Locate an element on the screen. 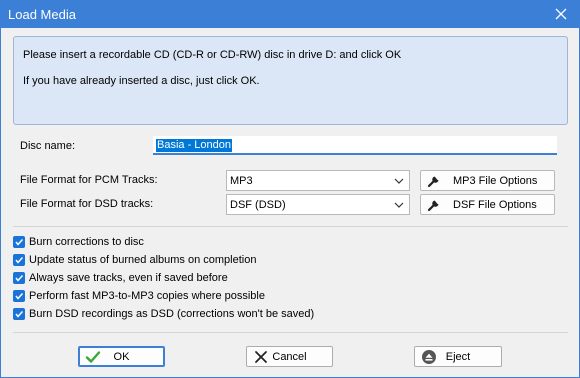 The image size is (580, 378). mp3-file-options-label: MP3 File Options is located at coordinates (495, 181).